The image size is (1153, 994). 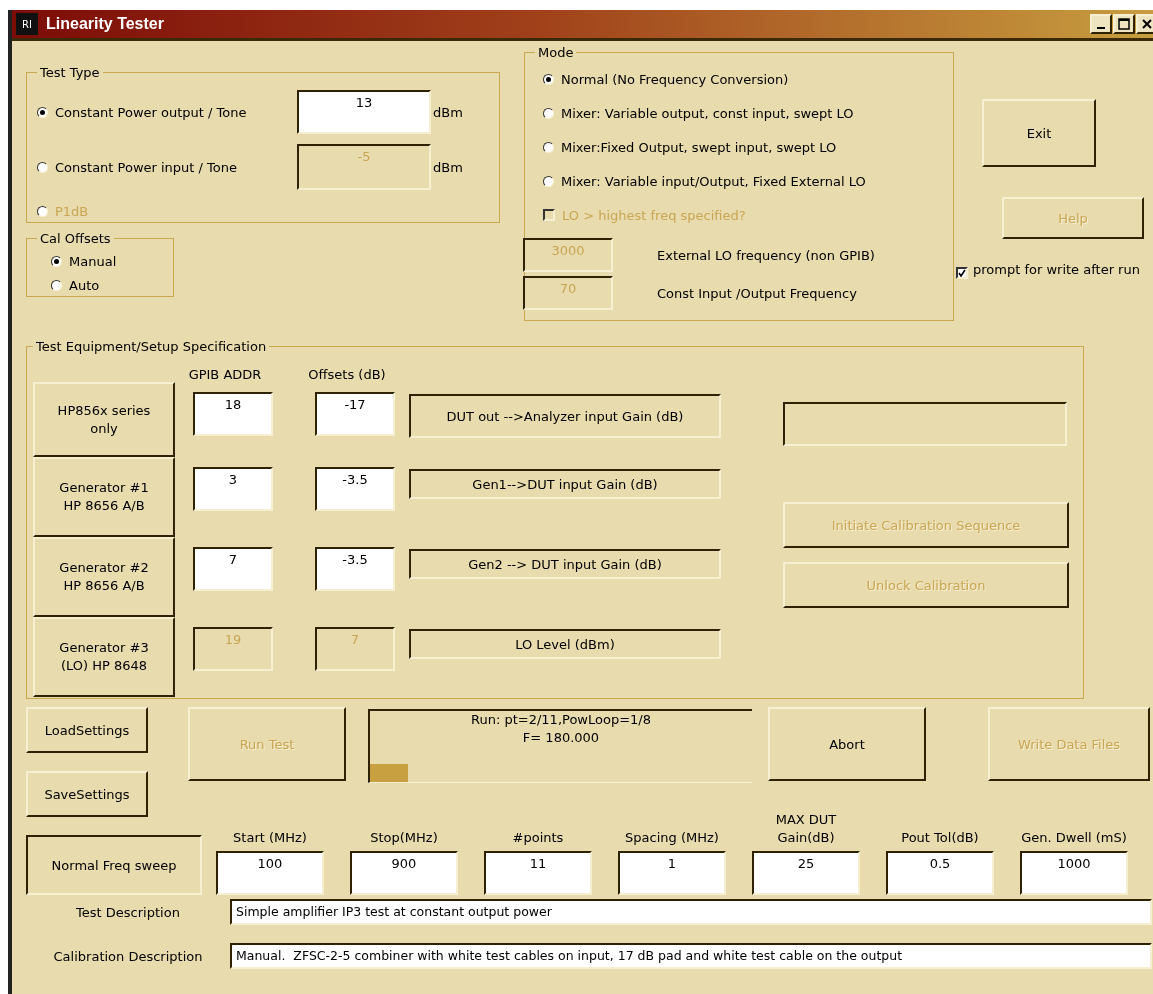 I want to click on option-label: Normal (No Frequency Conversion), so click(x=675, y=79).